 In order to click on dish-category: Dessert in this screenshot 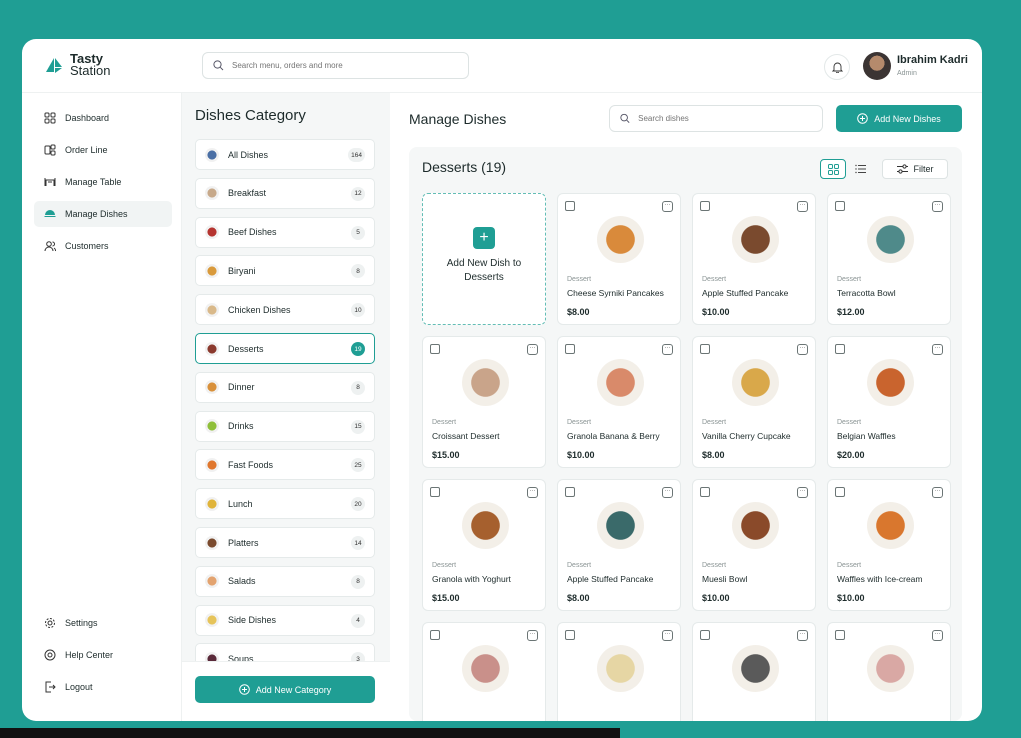, I will do `click(849, 565)`.